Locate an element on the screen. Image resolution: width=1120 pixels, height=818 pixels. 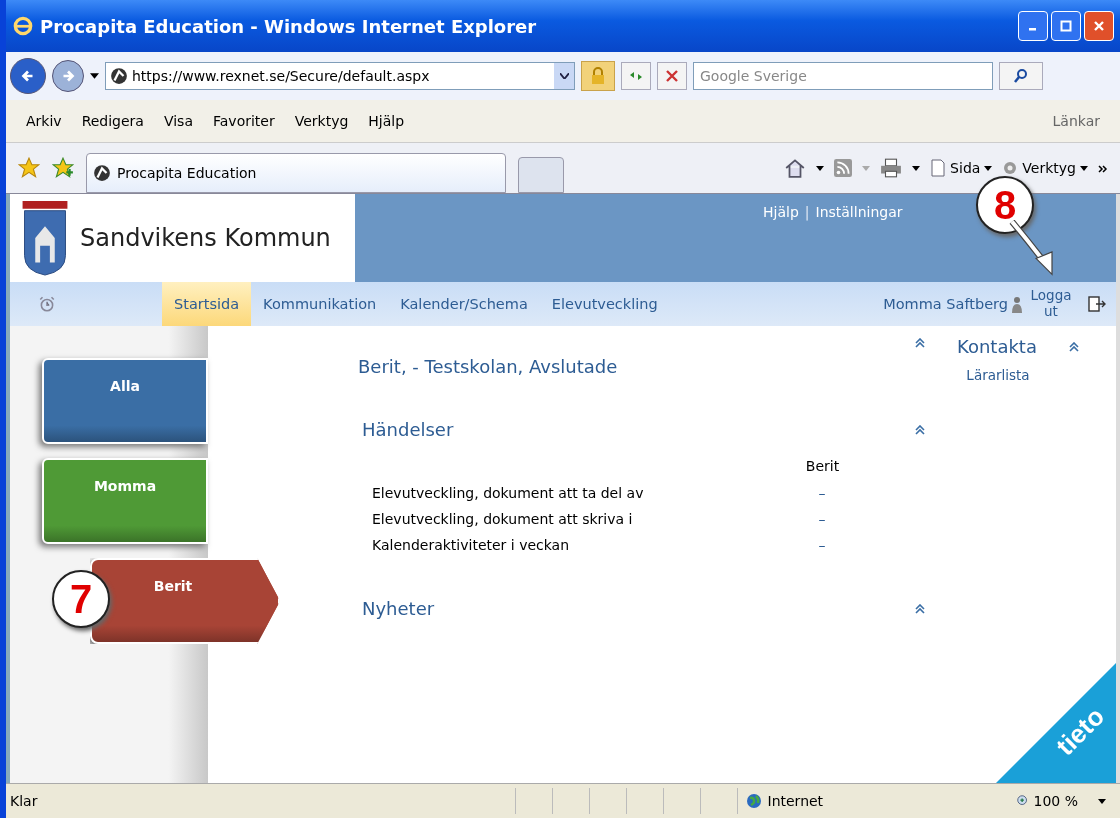
zoom-icon is located at coordinates (1022, 801).